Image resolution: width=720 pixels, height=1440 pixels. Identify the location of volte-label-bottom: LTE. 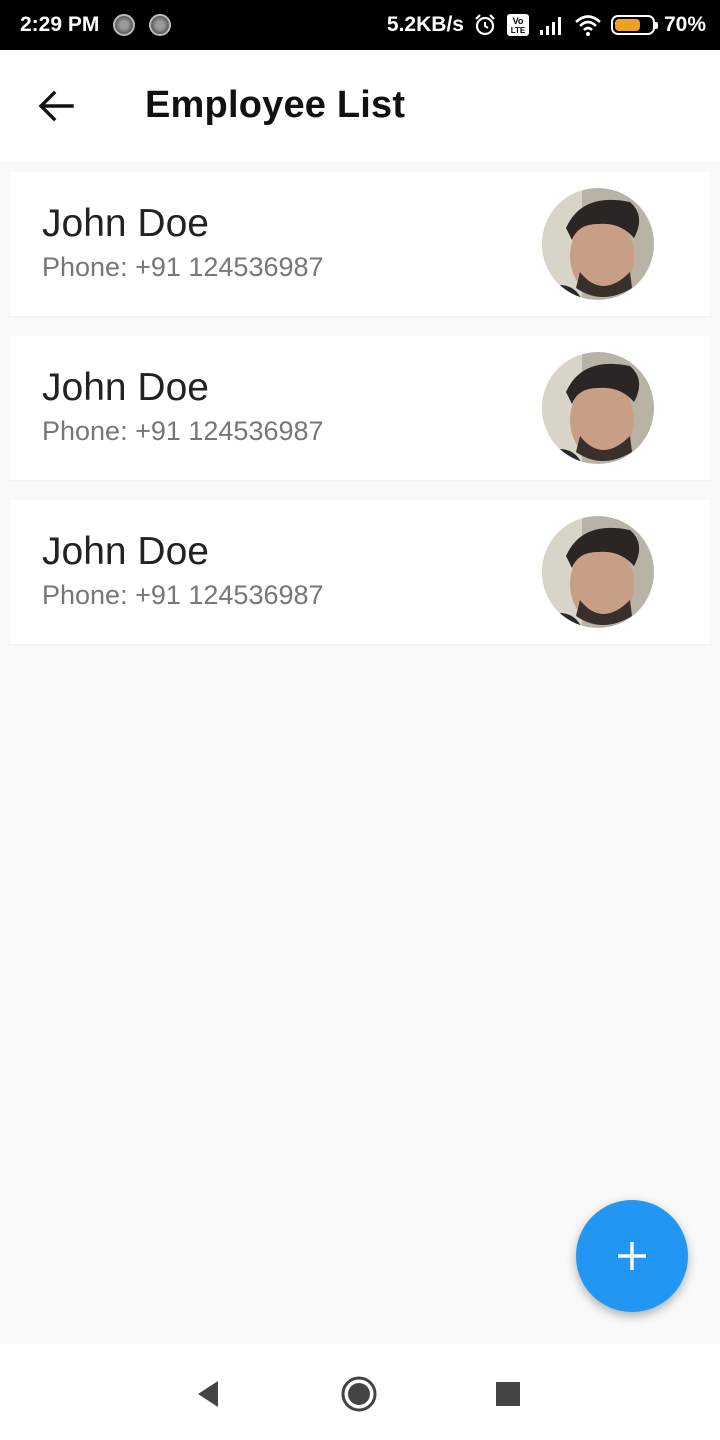
(518, 30).